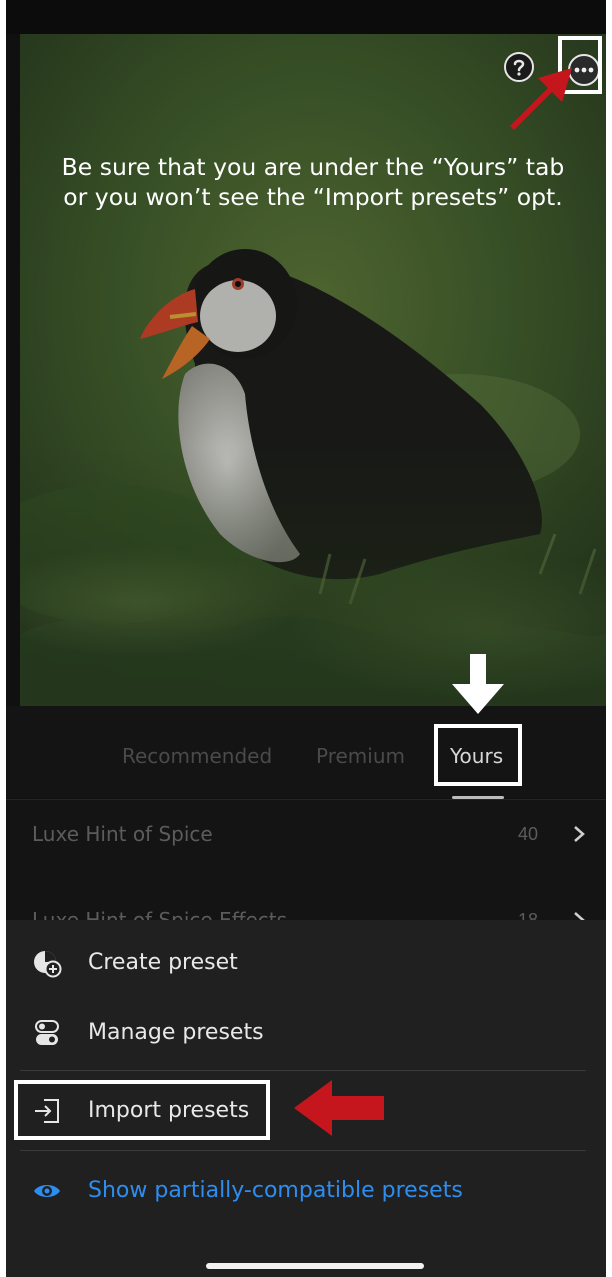  What do you see at coordinates (306, 1033) in the screenshot?
I see `manage-presets-item: Manage presets` at bounding box center [306, 1033].